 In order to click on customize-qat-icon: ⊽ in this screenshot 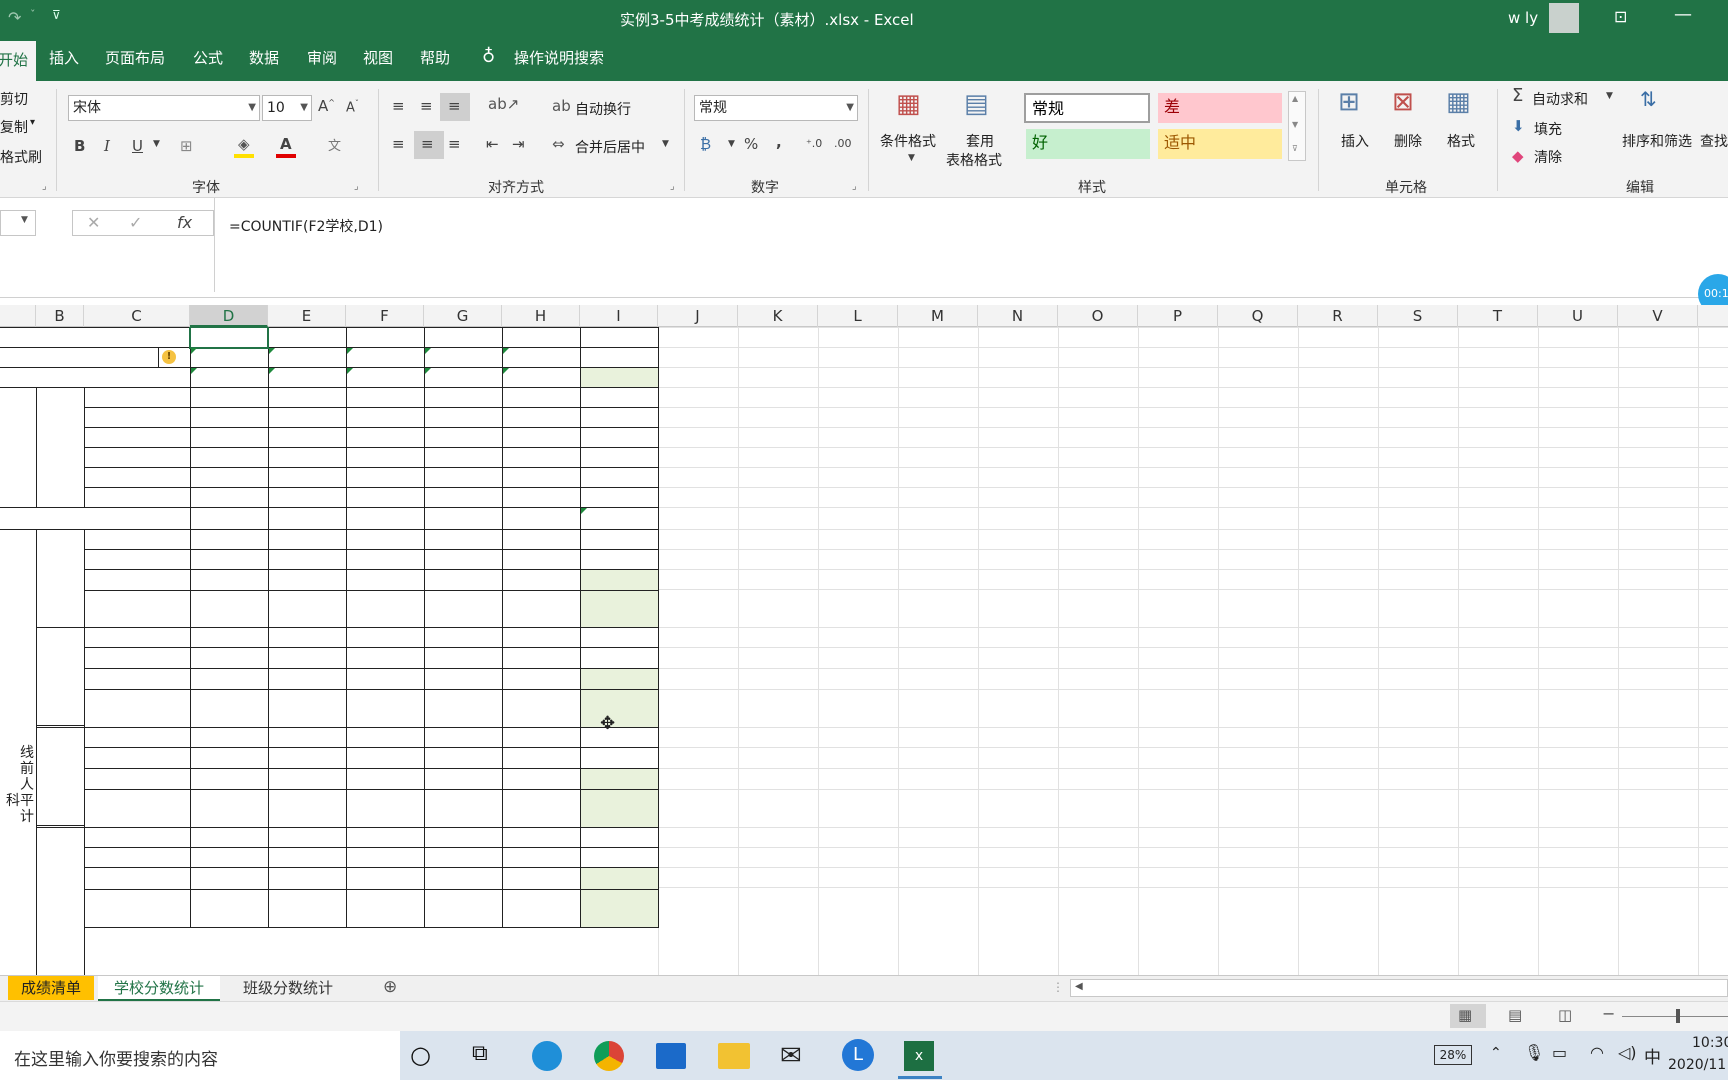, I will do `click(56, 15)`.